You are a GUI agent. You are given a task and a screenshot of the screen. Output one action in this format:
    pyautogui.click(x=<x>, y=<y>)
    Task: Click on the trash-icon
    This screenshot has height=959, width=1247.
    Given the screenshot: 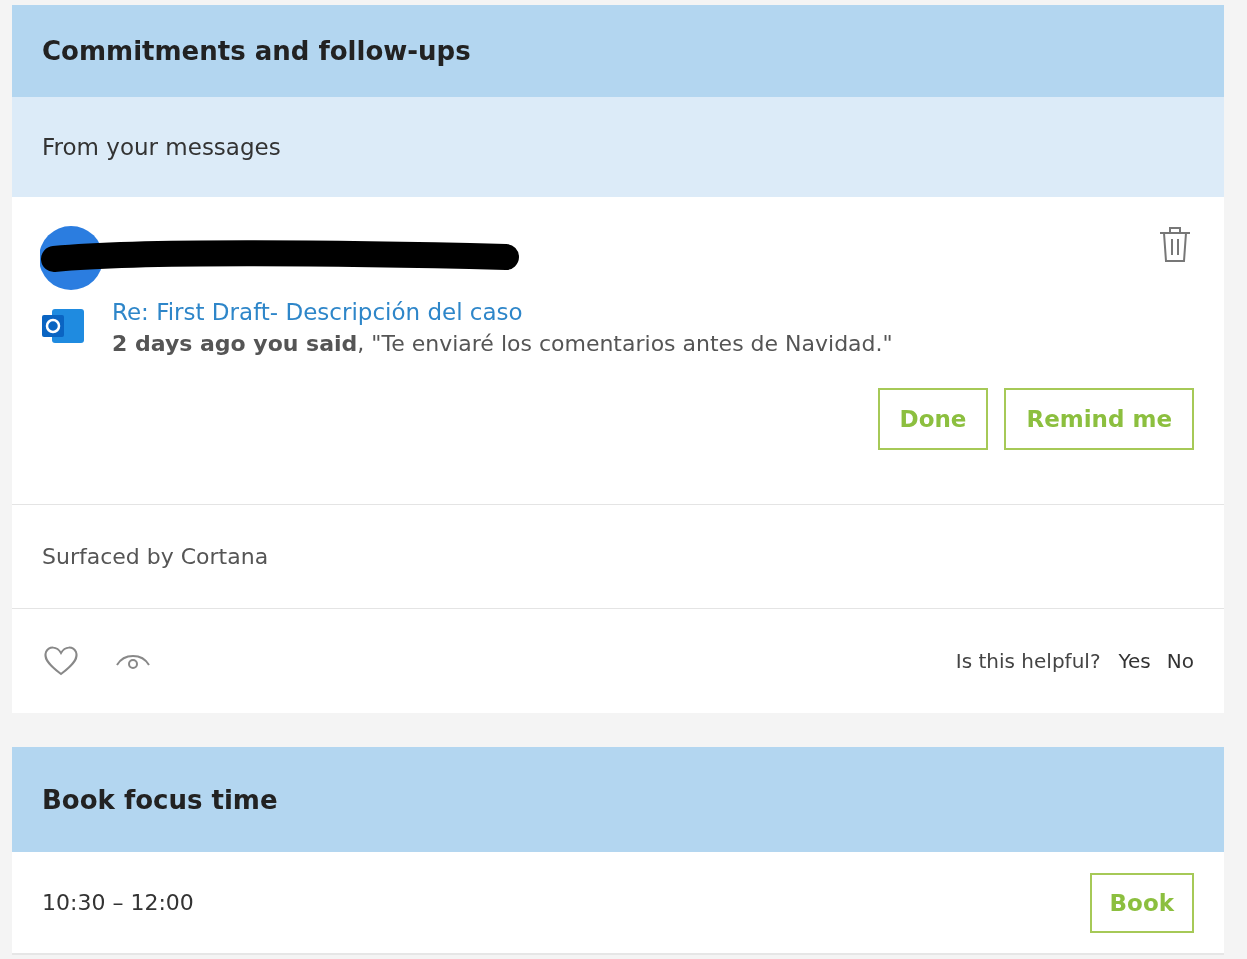 What is the action you would take?
    pyautogui.click(x=1175, y=244)
    